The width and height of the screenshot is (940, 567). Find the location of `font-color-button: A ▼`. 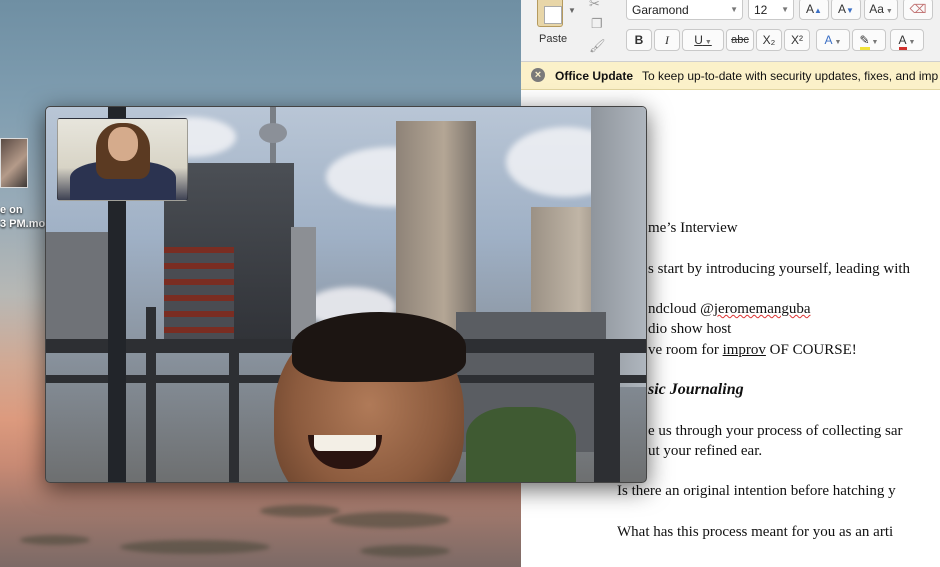

font-color-button: A ▼ is located at coordinates (907, 40).